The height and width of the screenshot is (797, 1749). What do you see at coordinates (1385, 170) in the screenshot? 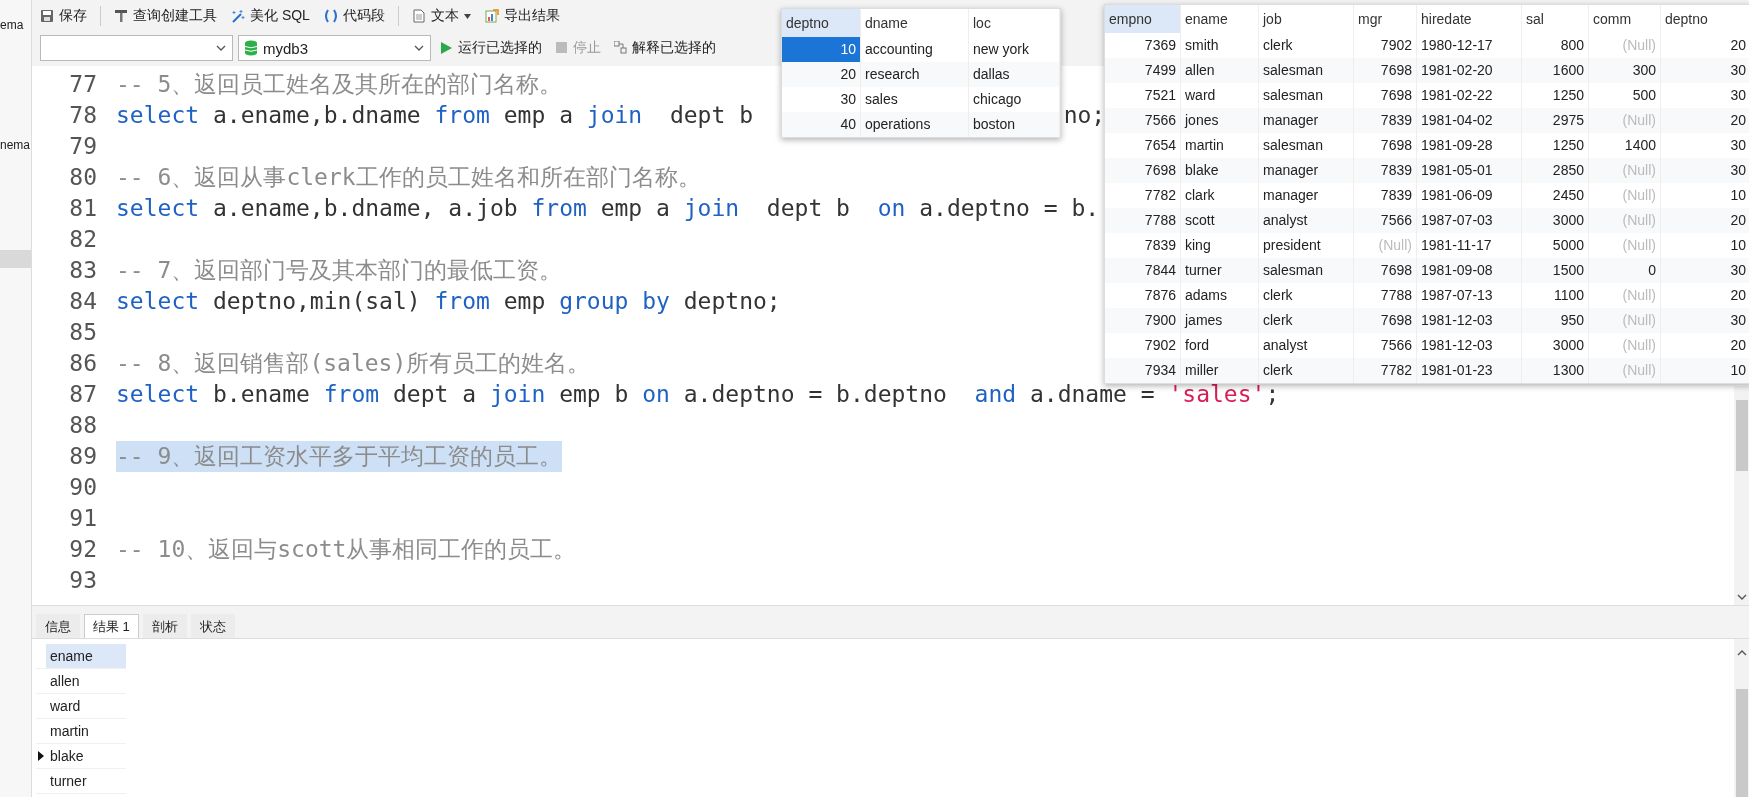
I see `table-cell: 7839` at bounding box center [1385, 170].